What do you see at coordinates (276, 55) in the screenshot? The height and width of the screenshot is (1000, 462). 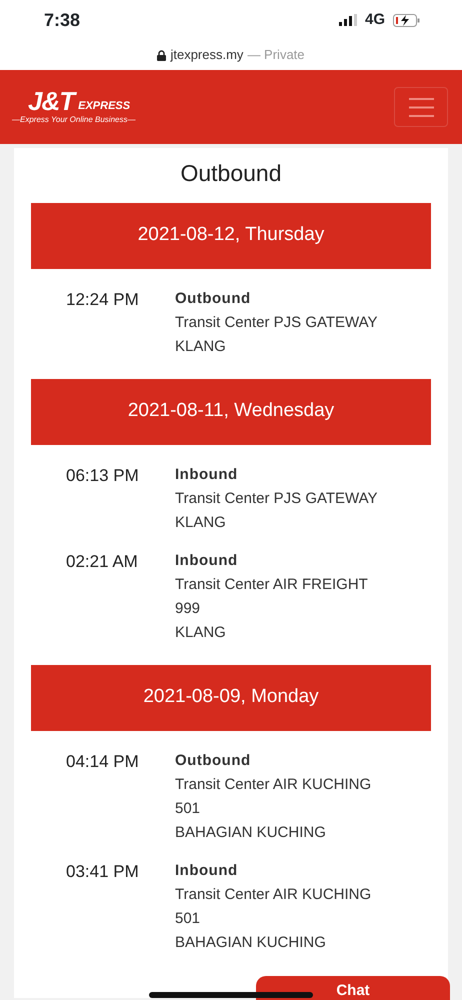 I see `private-label: — Private` at bounding box center [276, 55].